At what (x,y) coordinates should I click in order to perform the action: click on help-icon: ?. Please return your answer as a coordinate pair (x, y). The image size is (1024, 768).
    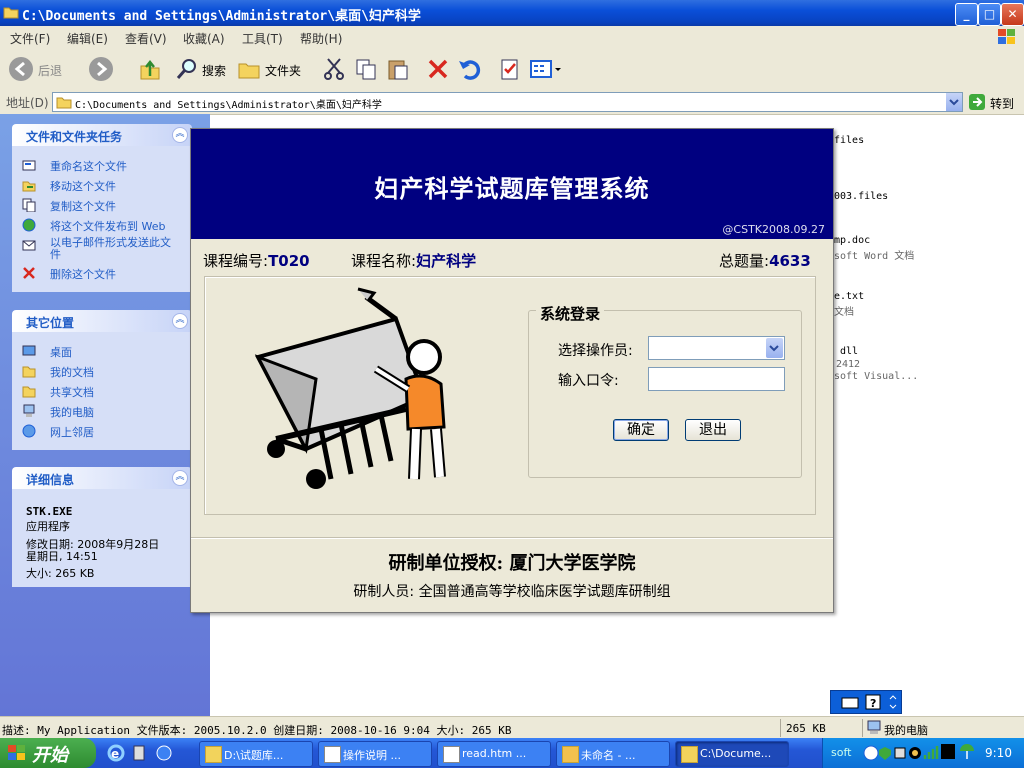
    Looking at the image, I should click on (873, 702).